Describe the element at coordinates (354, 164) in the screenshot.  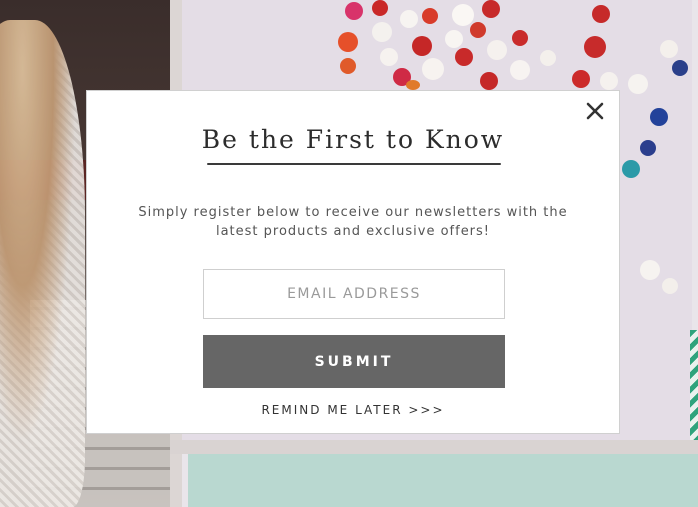
I see `title-underline` at that location.